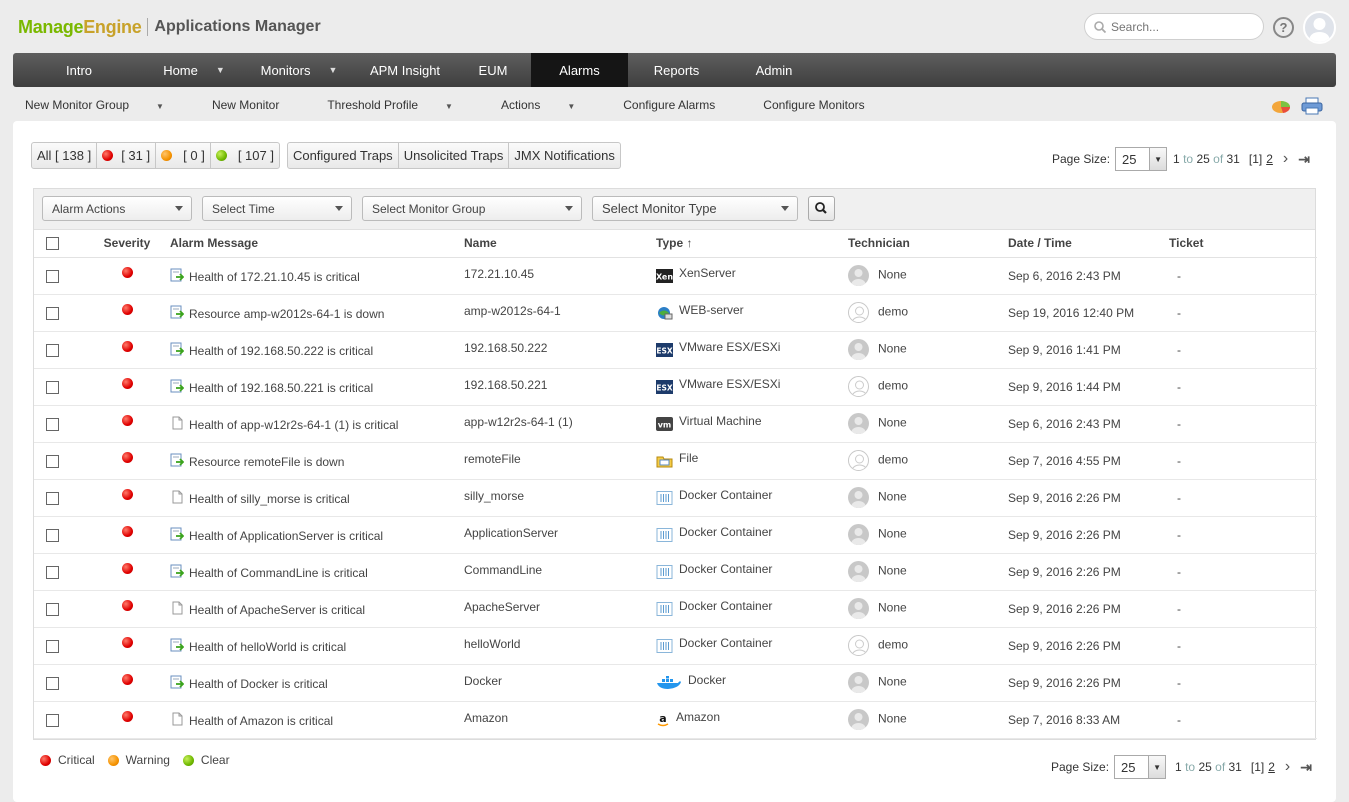  Describe the element at coordinates (518, 422) in the screenshot. I see `monitor-name-link: app-w12r2s-64-1 (1)` at that location.